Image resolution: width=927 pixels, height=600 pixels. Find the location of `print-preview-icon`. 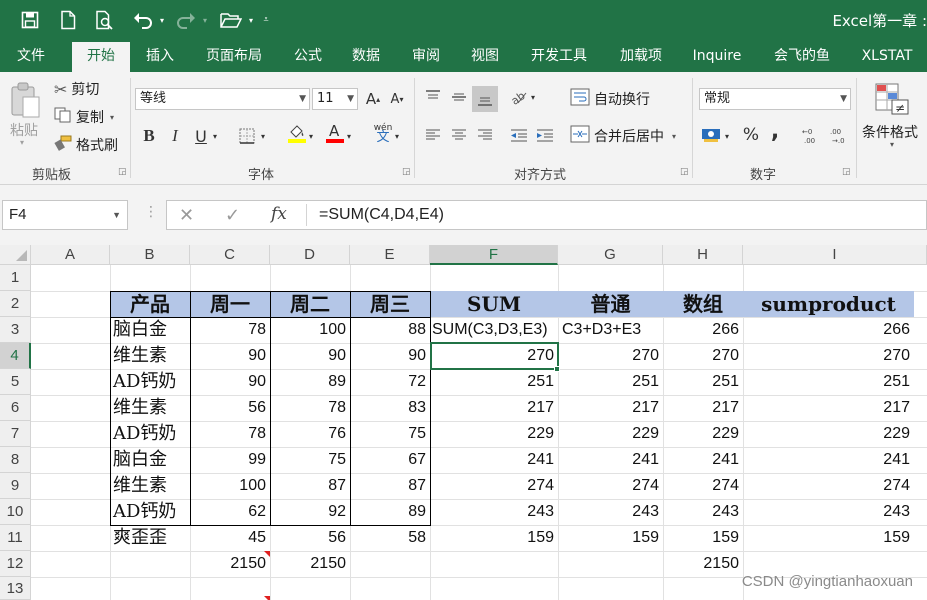

print-preview-icon is located at coordinates (105, 20).